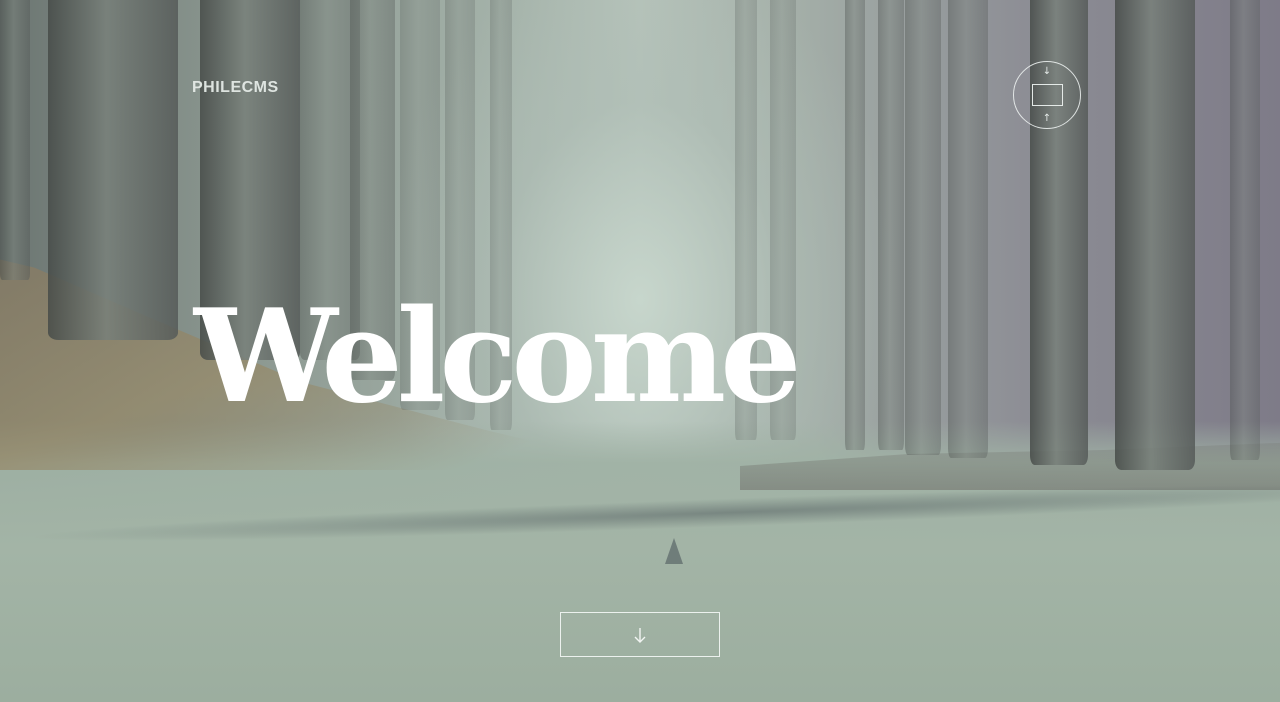 The width and height of the screenshot is (1280, 702). Describe the element at coordinates (674, 551) in the screenshot. I see `fallen-leaf` at that location.